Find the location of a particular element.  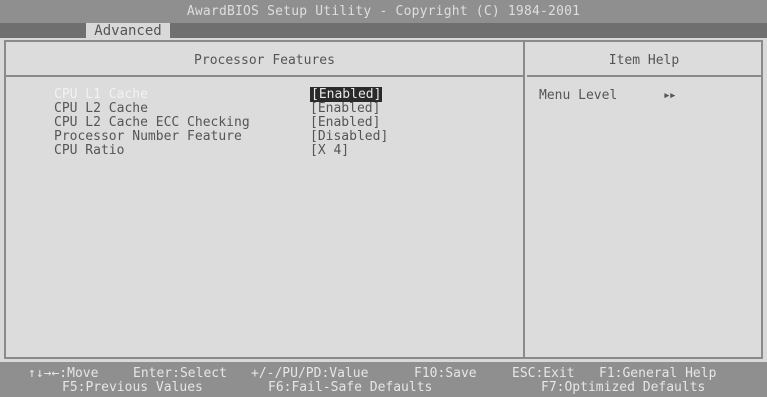

key-save: F10:Save is located at coordinates (445, 373).